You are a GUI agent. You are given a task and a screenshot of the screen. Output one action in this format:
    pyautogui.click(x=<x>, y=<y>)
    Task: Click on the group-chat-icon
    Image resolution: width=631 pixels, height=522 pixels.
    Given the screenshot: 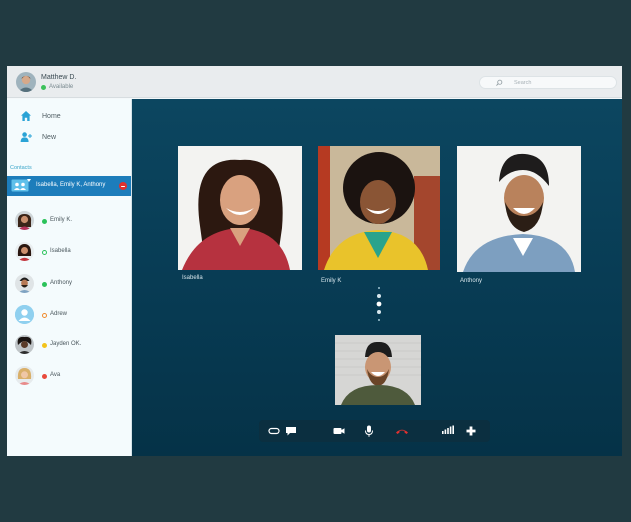 What is the action you would take?
    pyautogui.click(x=21, y=185)
    